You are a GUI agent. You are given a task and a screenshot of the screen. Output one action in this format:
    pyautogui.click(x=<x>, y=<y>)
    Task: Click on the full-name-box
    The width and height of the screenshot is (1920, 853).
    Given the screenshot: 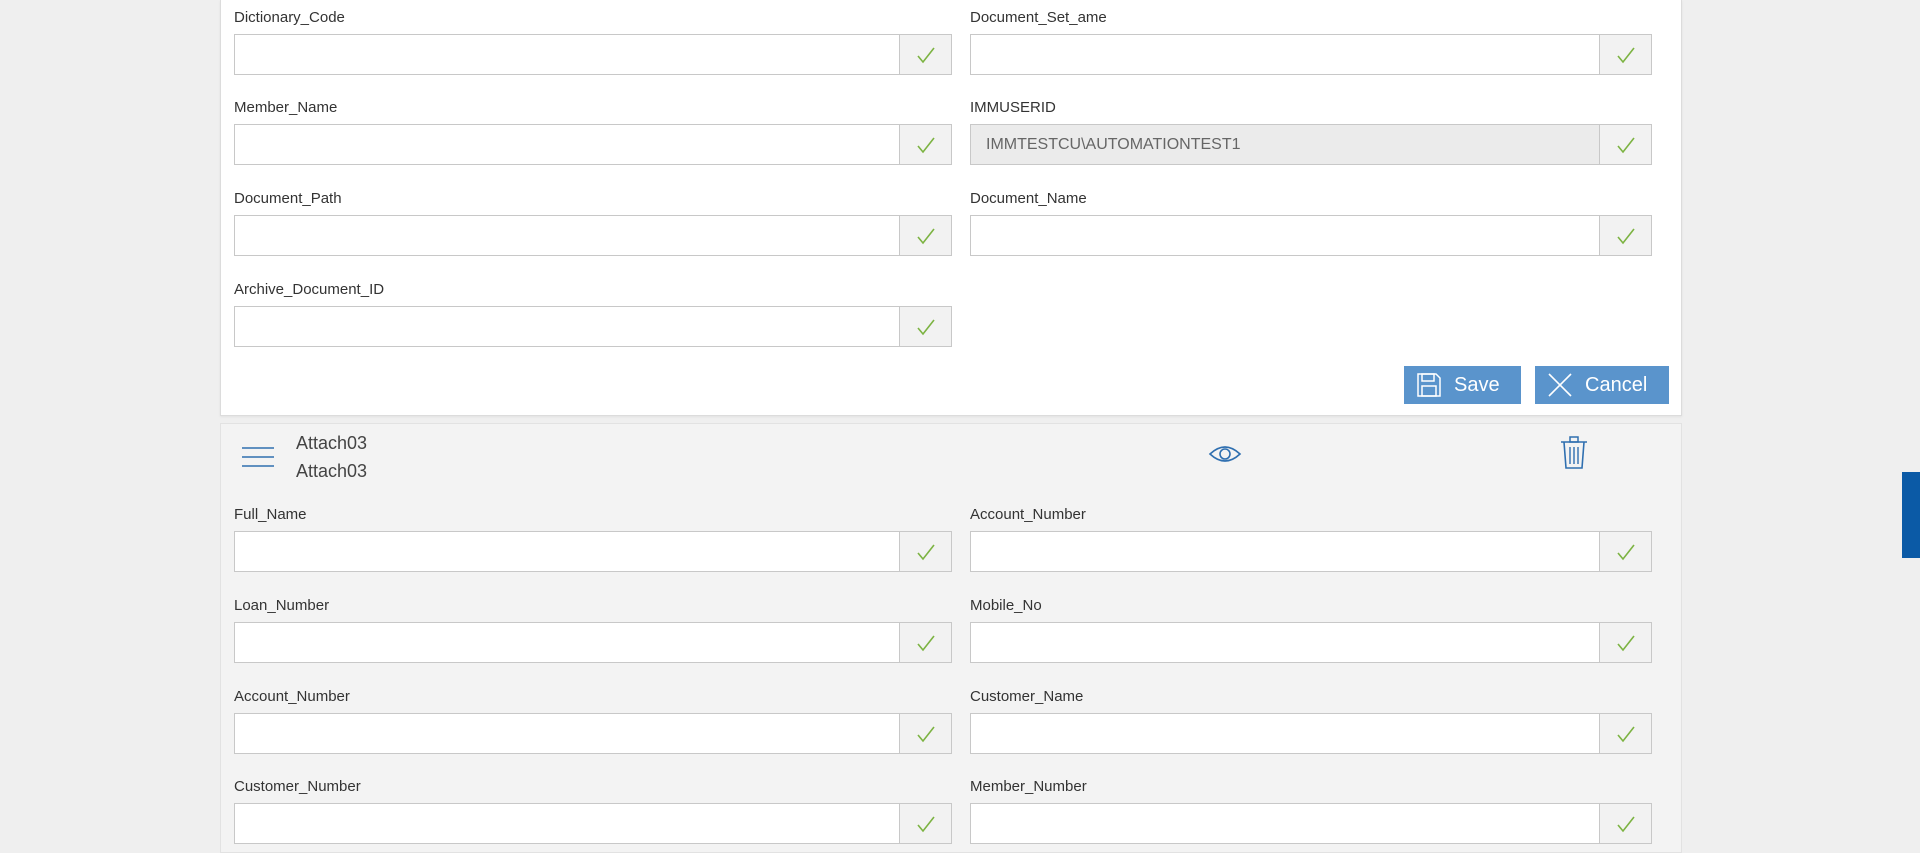 What is the action you would take?
    pyautogui.click(x=593, y=551)
    